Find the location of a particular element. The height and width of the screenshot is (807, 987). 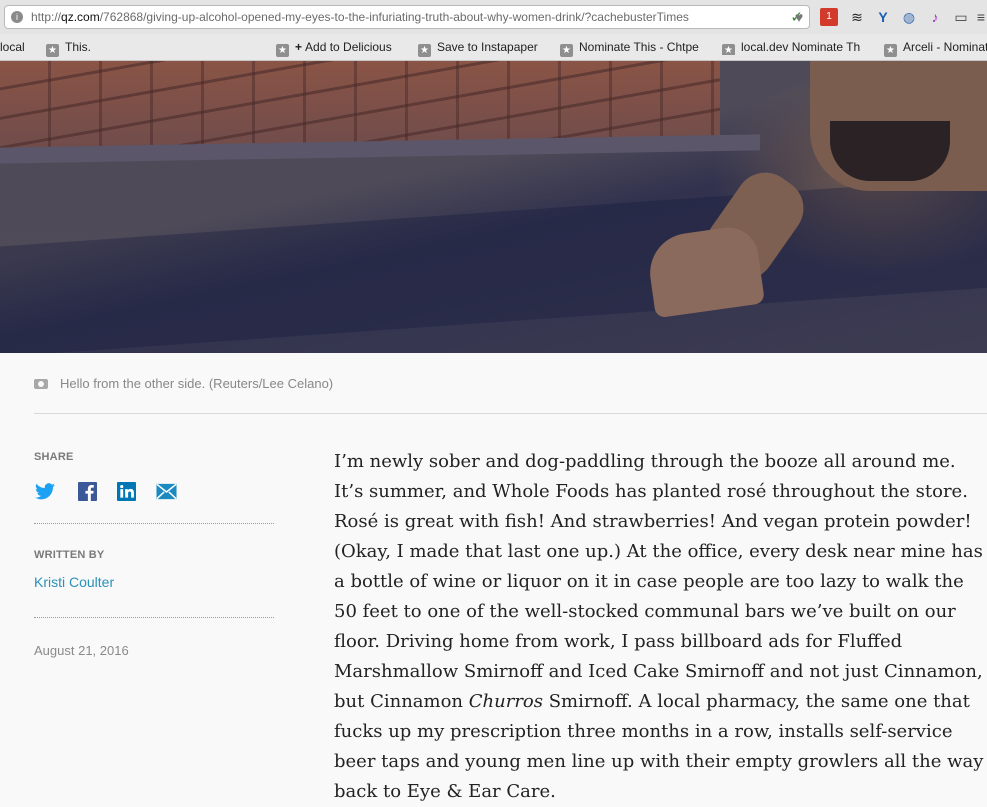

bookmark-local: local is located at coordinates (12, 47).